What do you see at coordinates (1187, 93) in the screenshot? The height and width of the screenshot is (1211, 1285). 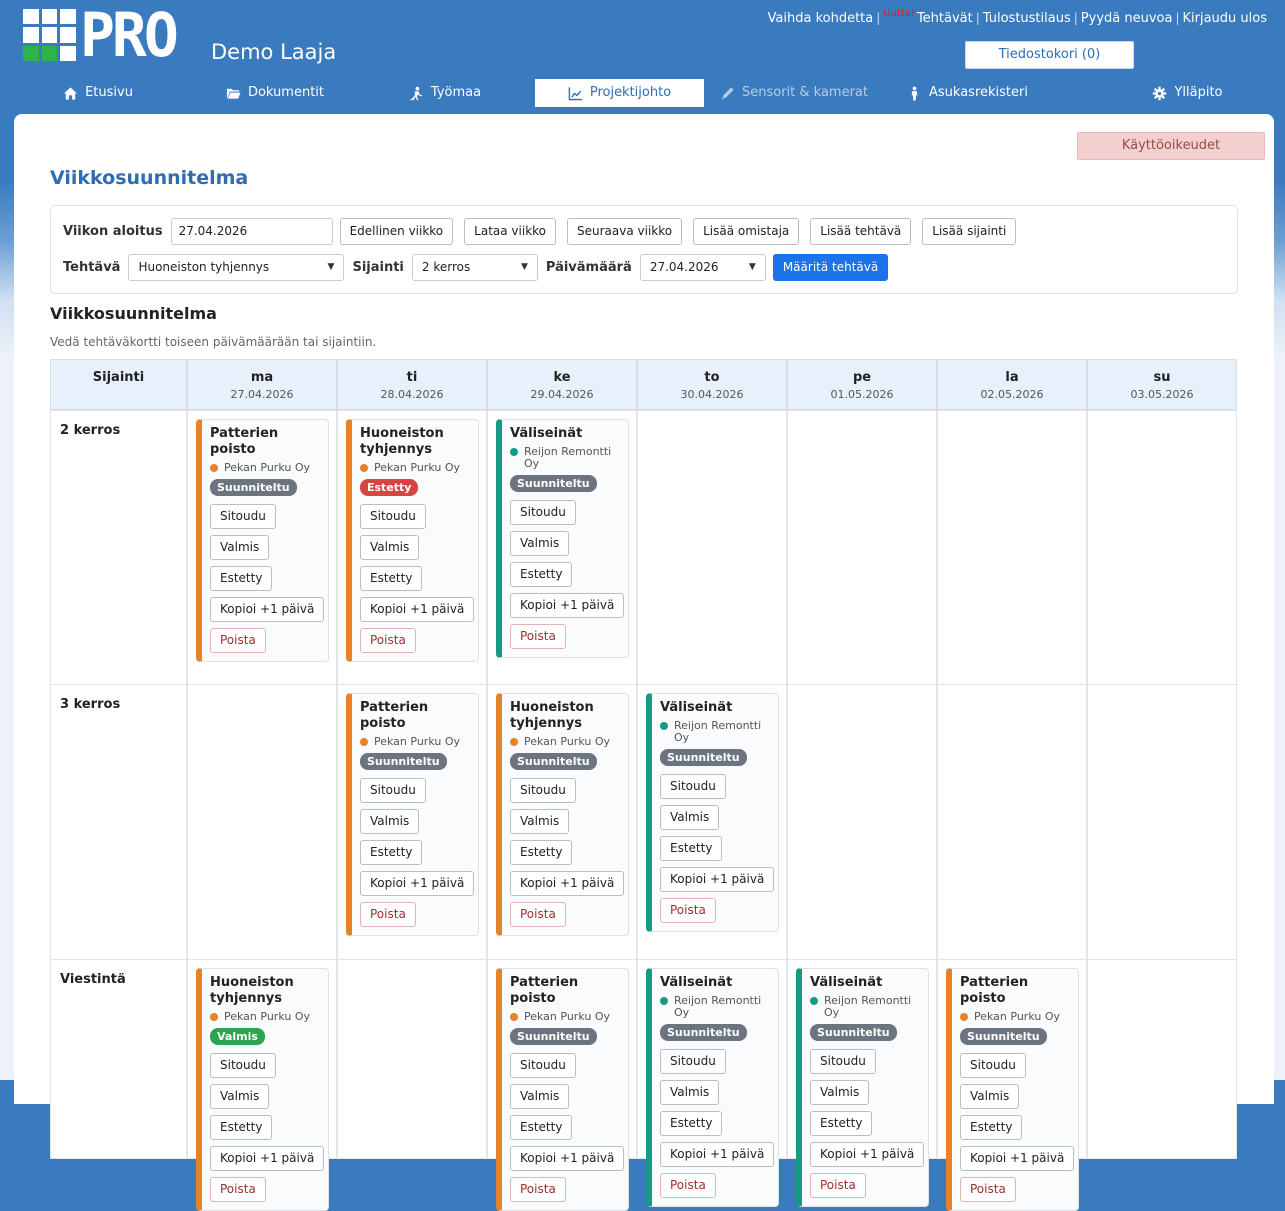 I see `nav-administration: Ylläpito` at bounding box center [1187, 93].